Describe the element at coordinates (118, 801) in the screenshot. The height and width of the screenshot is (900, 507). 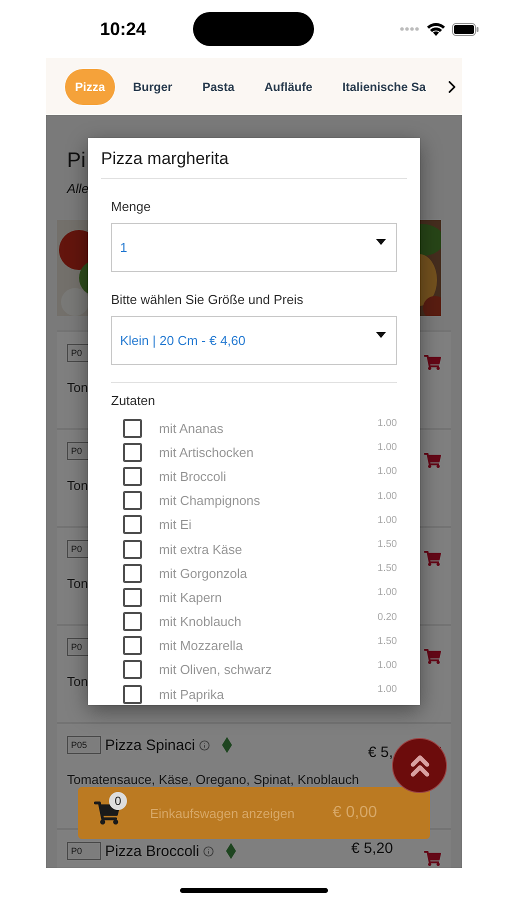
I see `cart-count: 0` at that location.